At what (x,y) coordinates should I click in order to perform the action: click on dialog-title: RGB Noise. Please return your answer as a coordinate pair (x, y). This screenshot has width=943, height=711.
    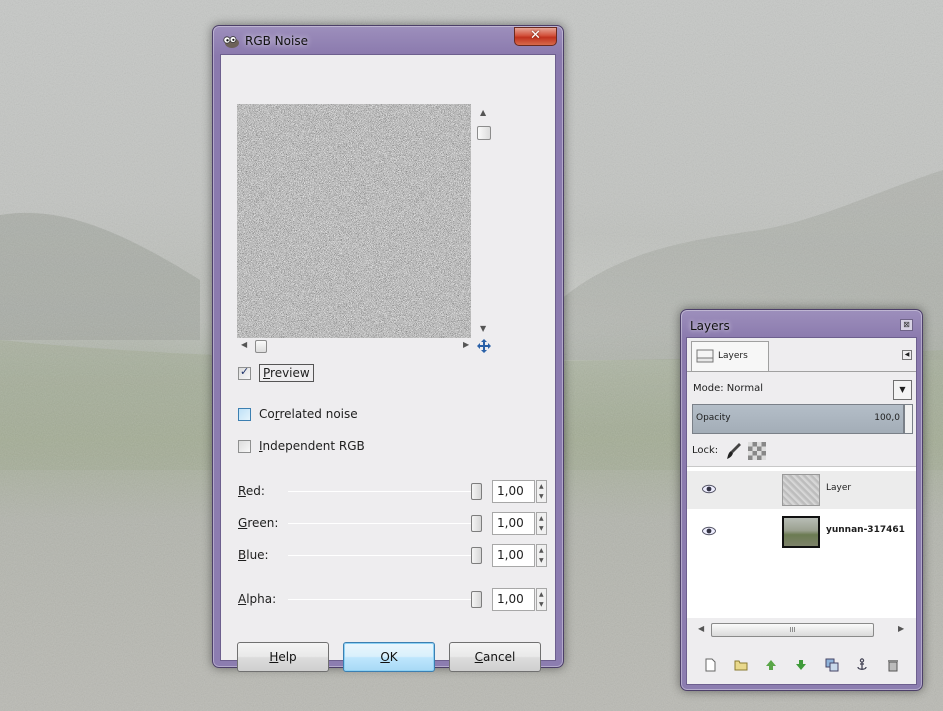
    Looking at the image, I should click on (276, 41).